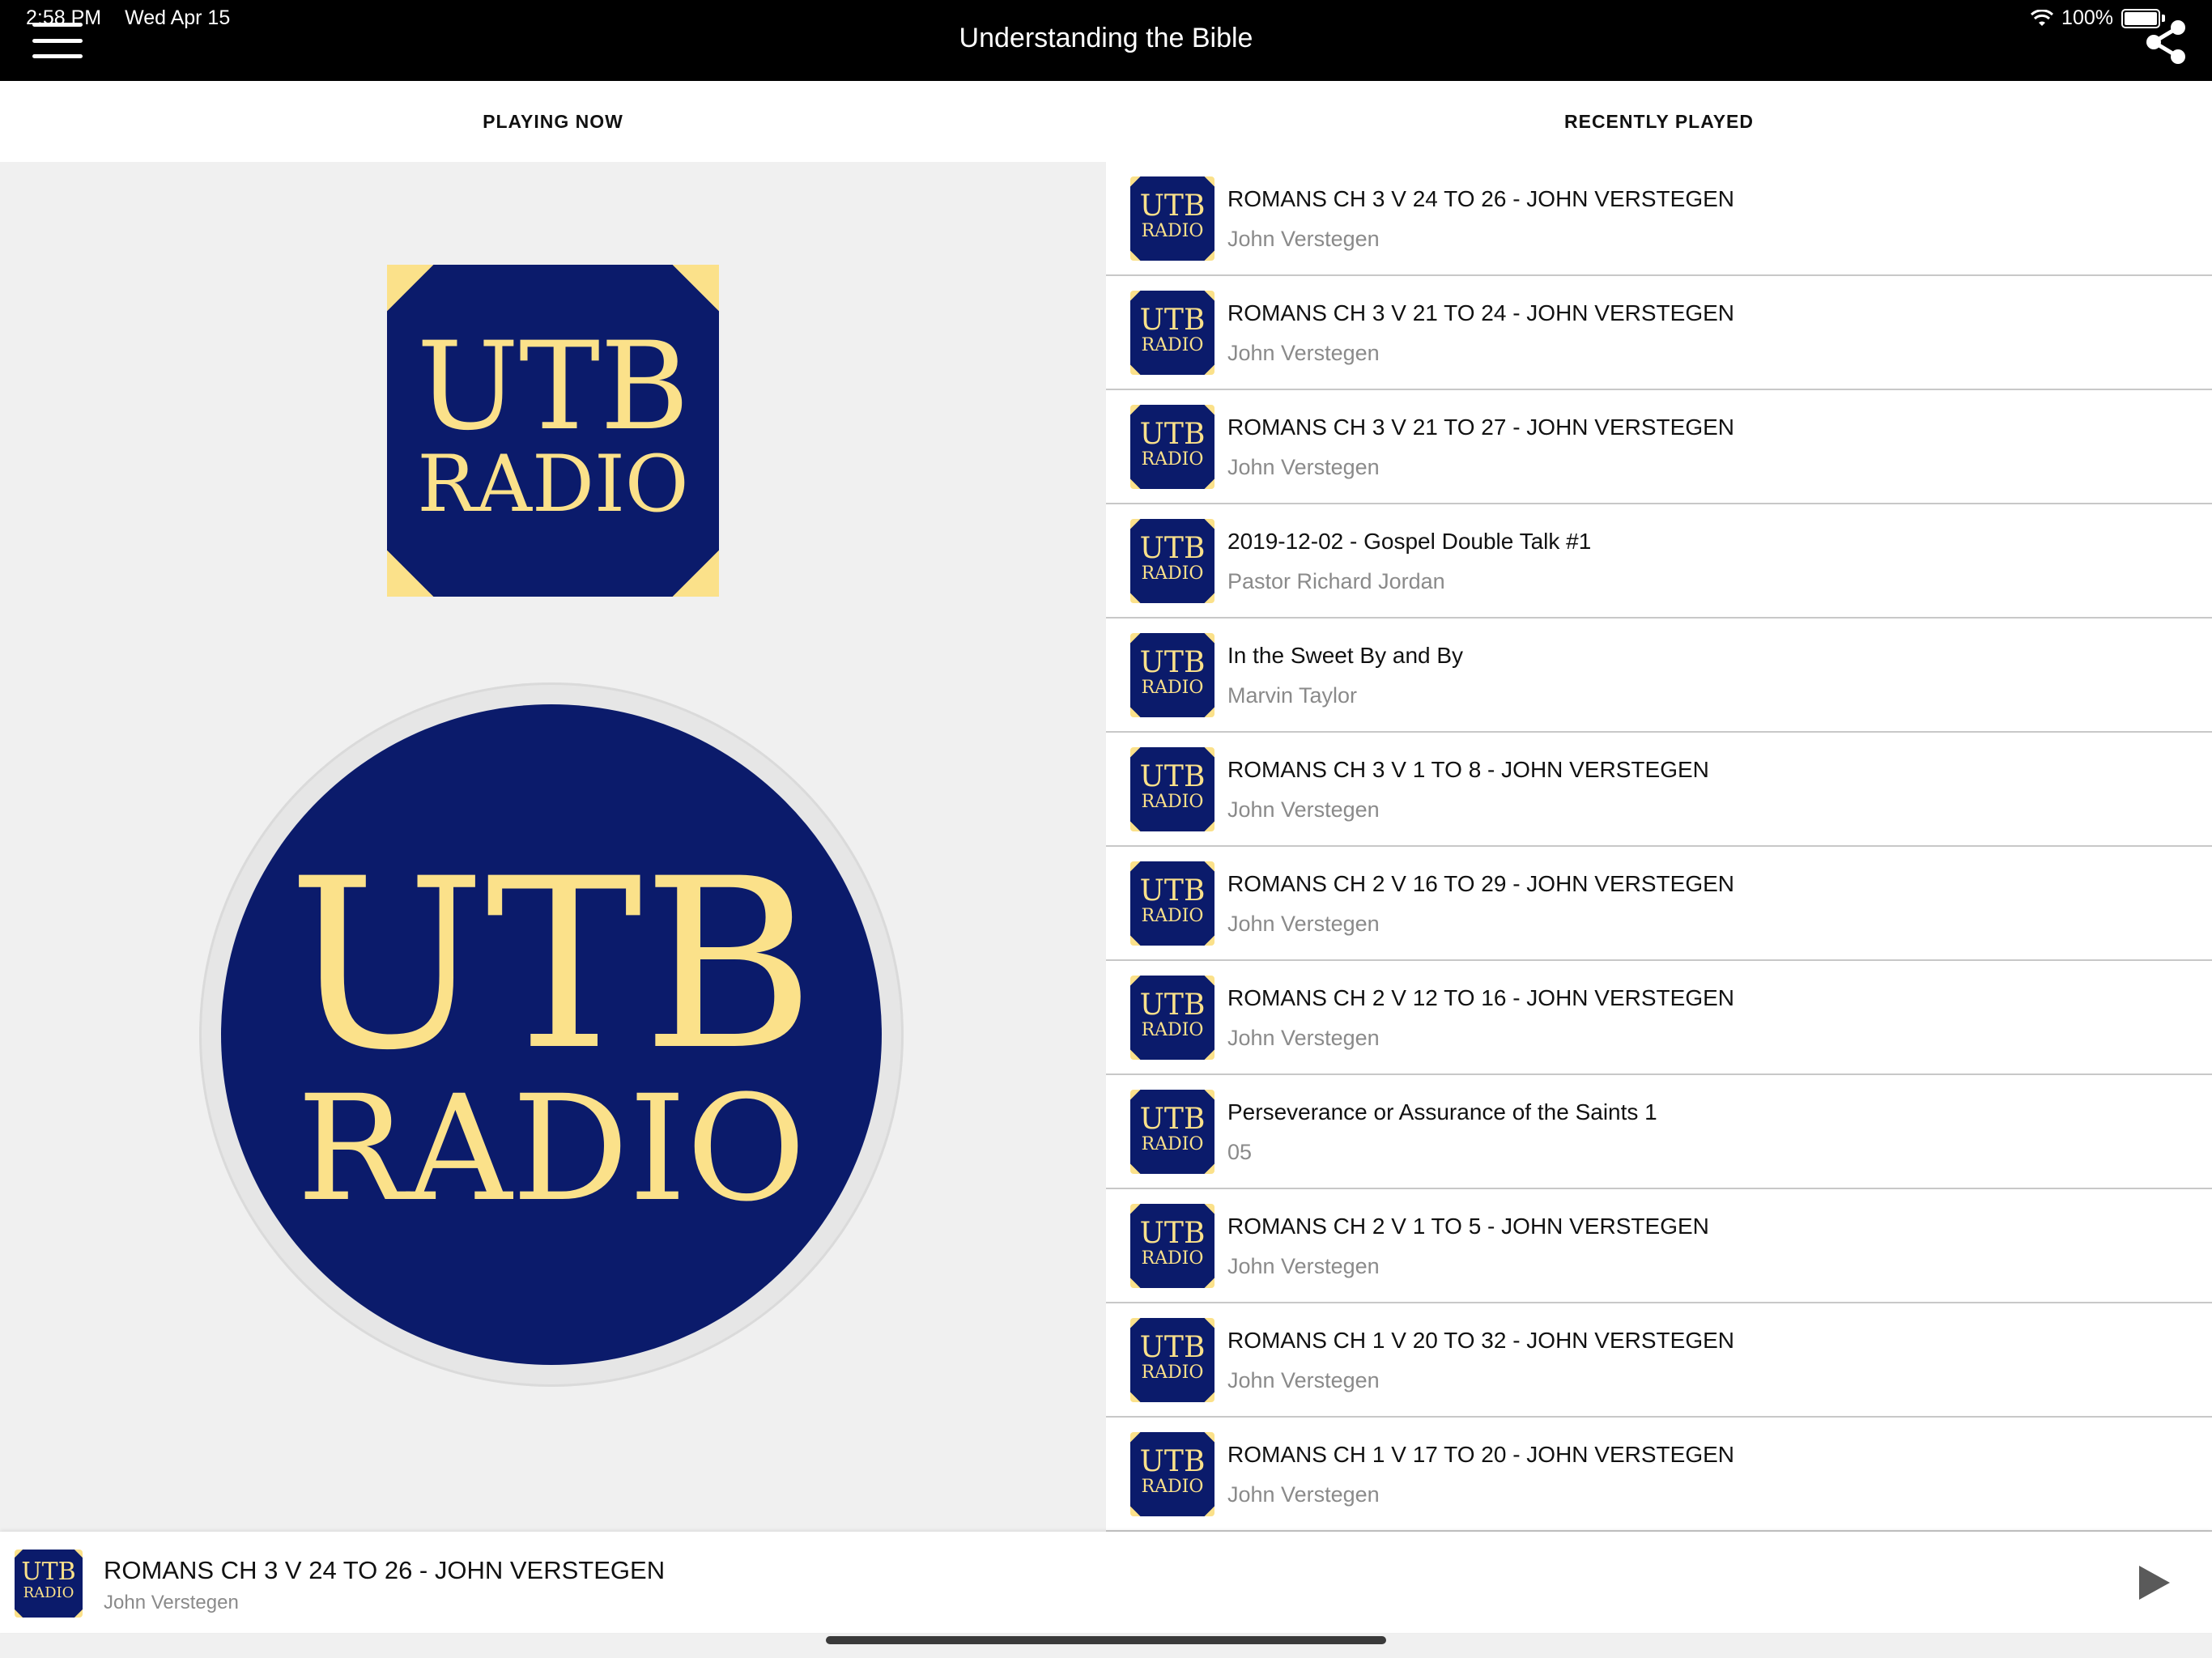  What do you see at coordinates (1410, 541) in the screenshot?
I see `track-title: 2019-12-02 - Gospel Double Talk #1` at bounding box center [1410, 541].